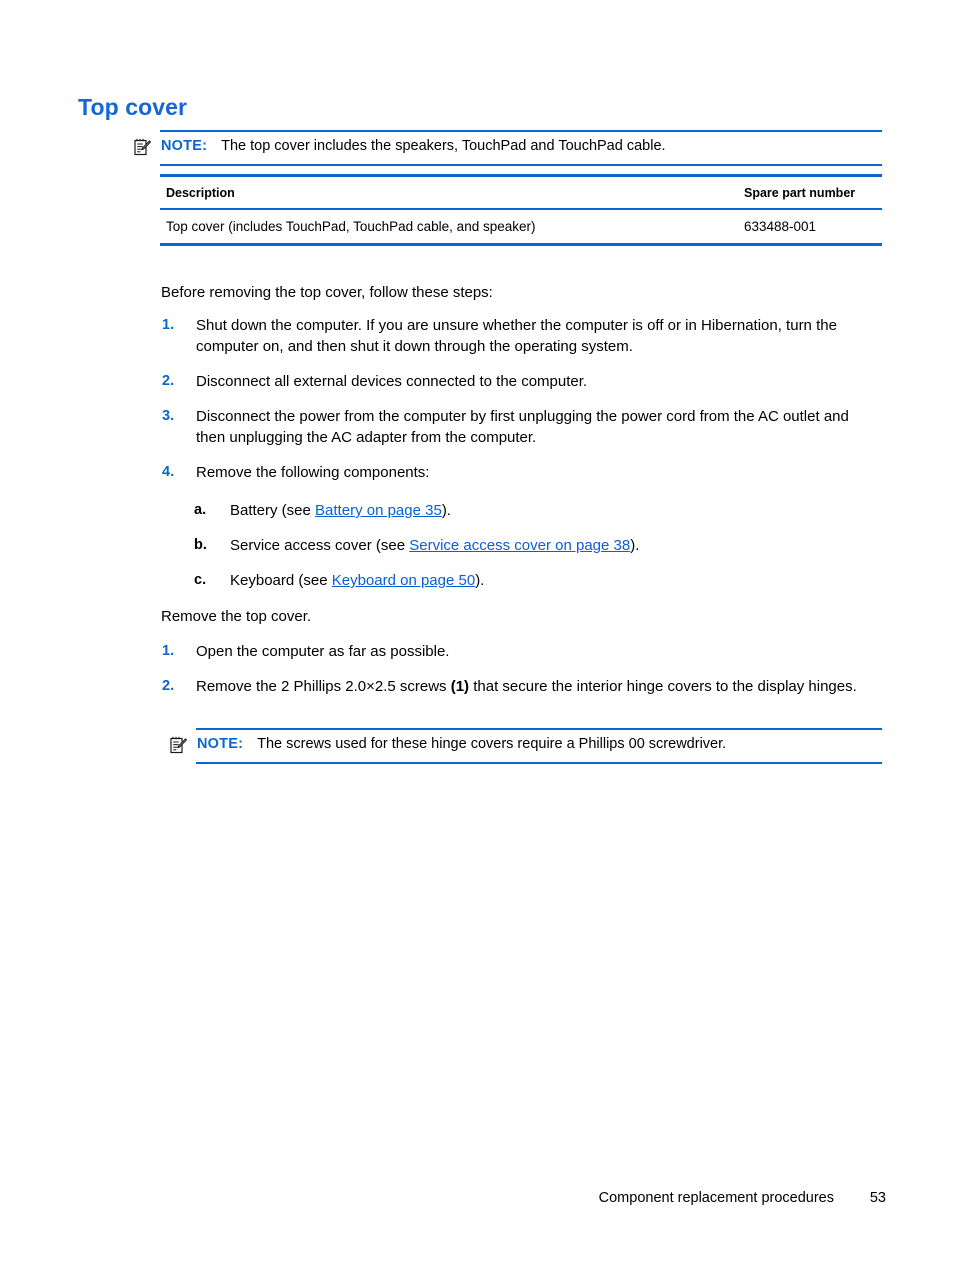  Describe the element at coordinates (521, 244) in the screenshot. I see `table-rule-bottom` at that location.